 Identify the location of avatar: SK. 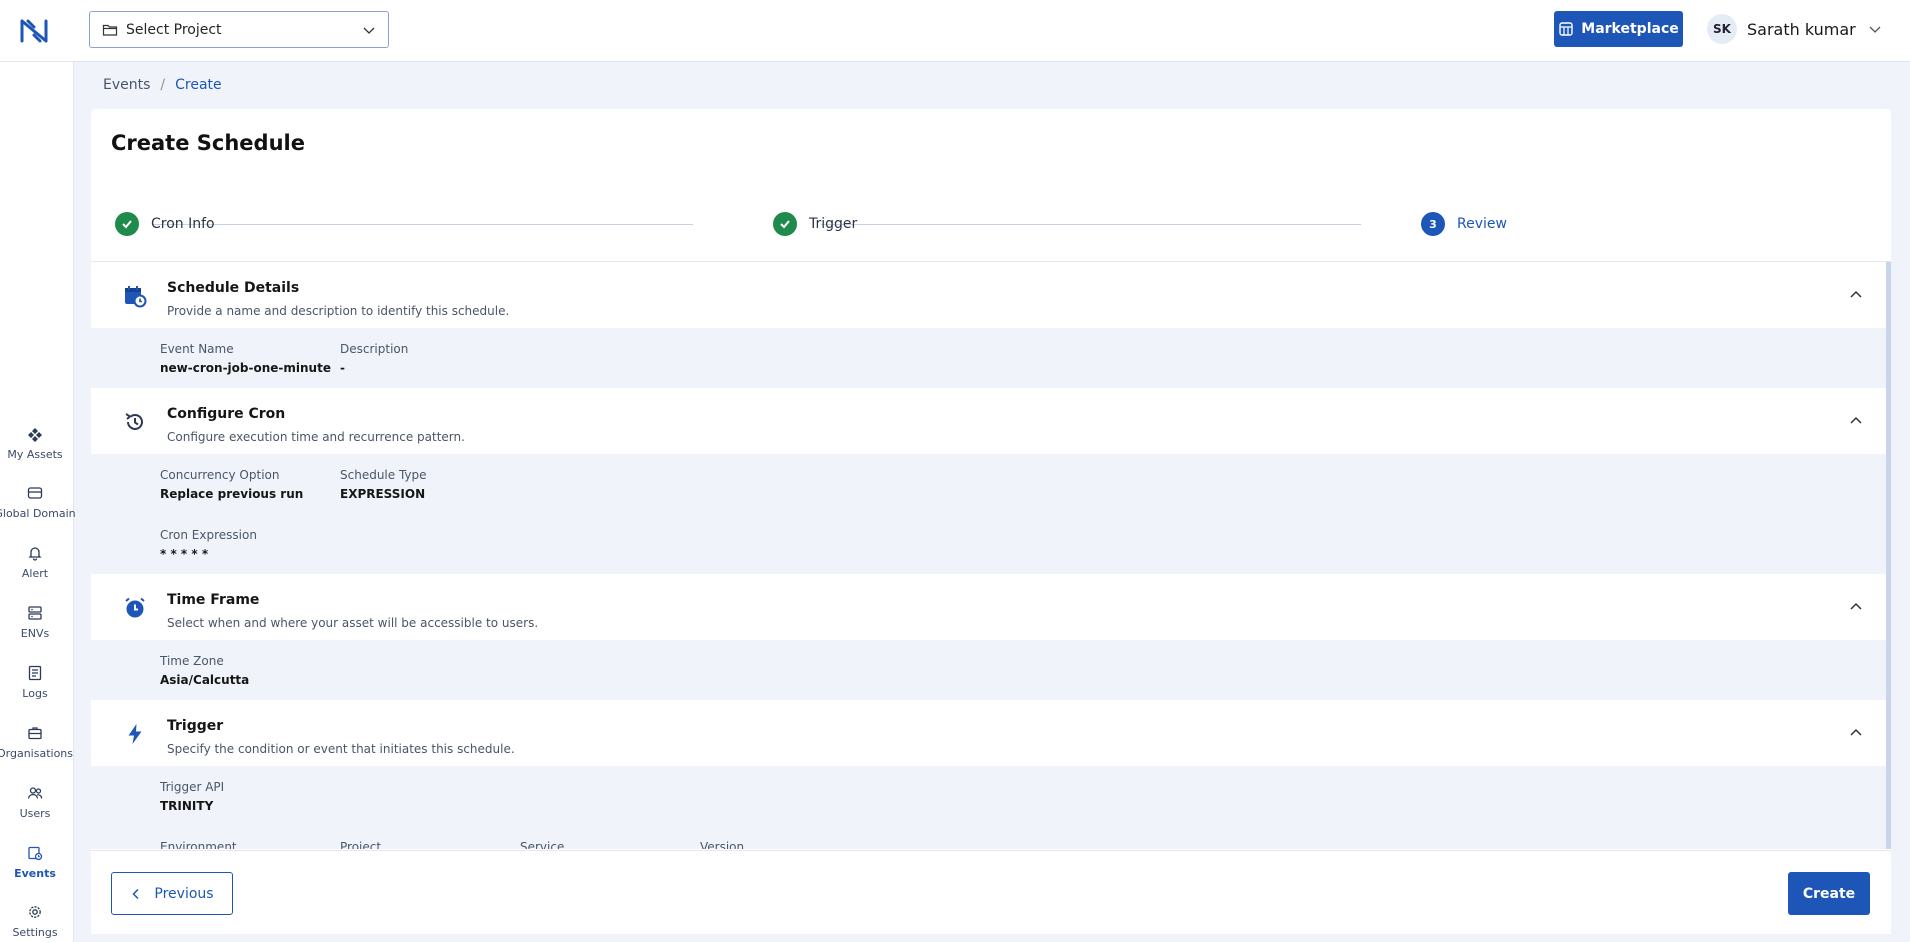
(1722, 29).